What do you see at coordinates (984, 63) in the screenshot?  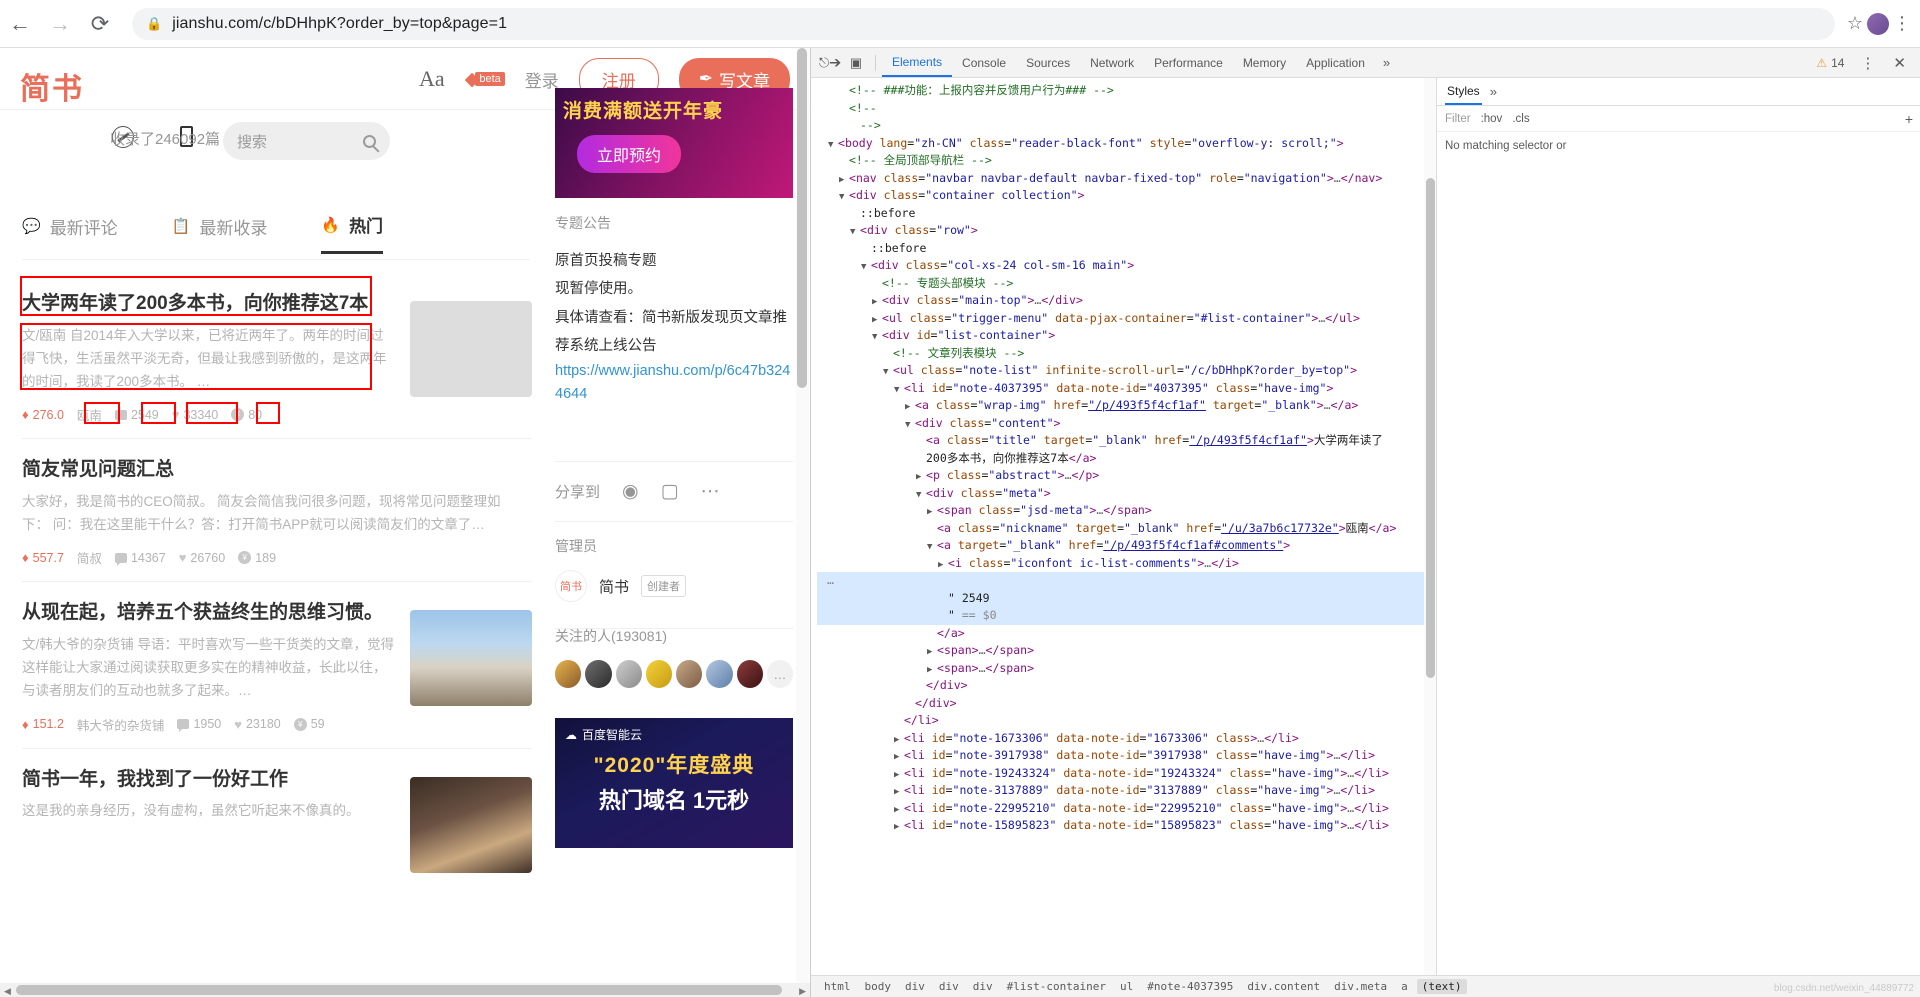 I see `tab-console: Console` at bounding box center [984, 63].